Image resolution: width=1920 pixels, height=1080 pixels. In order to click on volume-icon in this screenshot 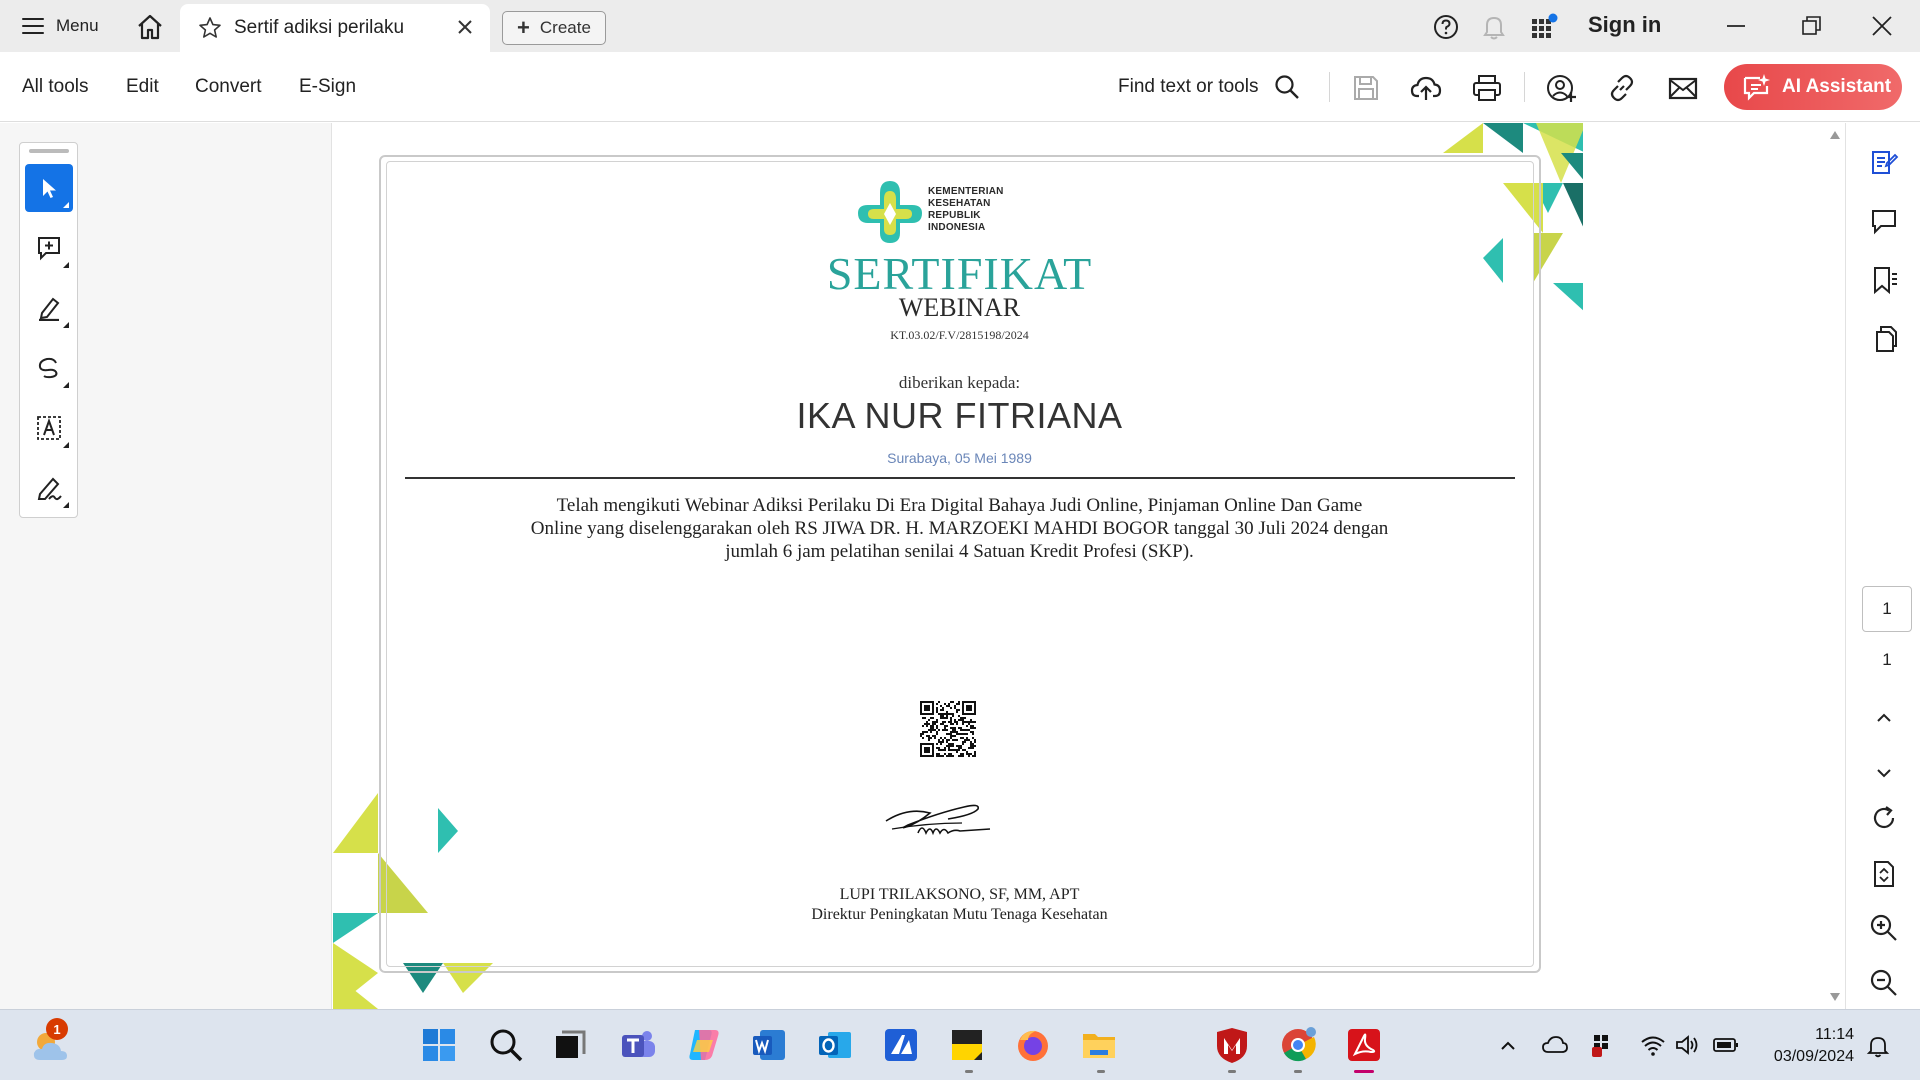, I will do `click(1687, 1045)`.